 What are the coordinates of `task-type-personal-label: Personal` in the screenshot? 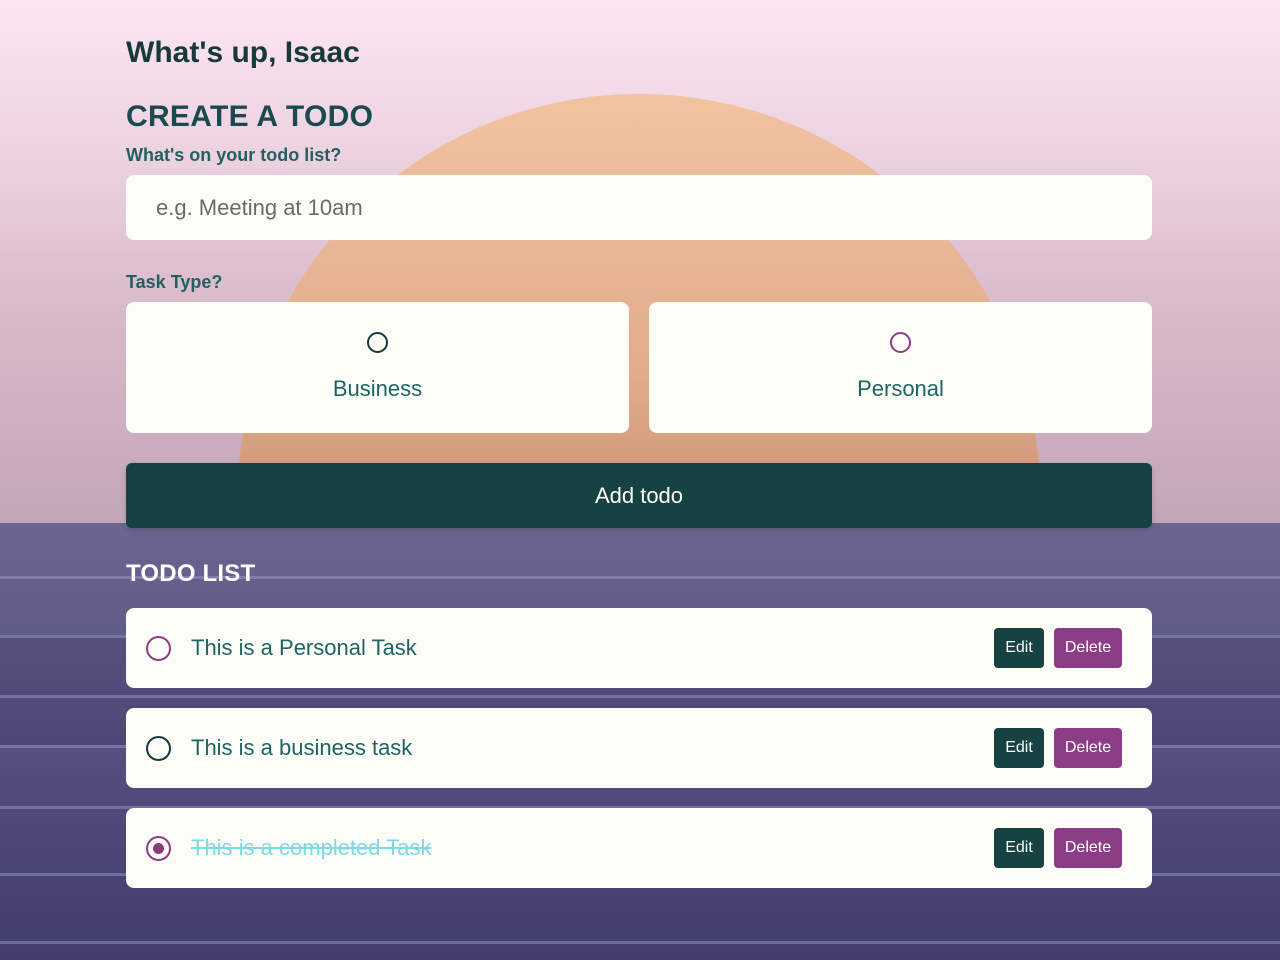 It's located at (900, 388).